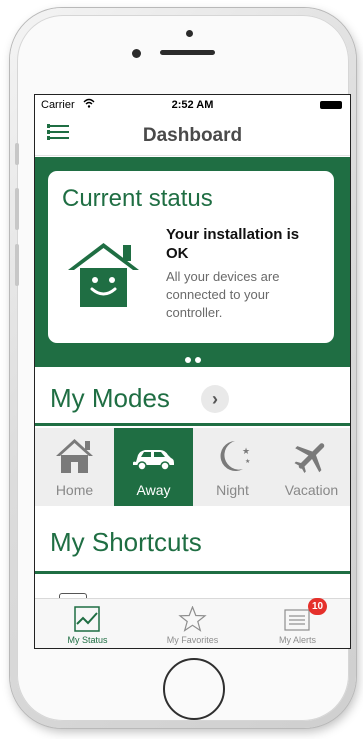 The image size is (363, 739). Describe the element at coordinates (136, 53) in the screenshot. I see `proximity-sensor` at that location.